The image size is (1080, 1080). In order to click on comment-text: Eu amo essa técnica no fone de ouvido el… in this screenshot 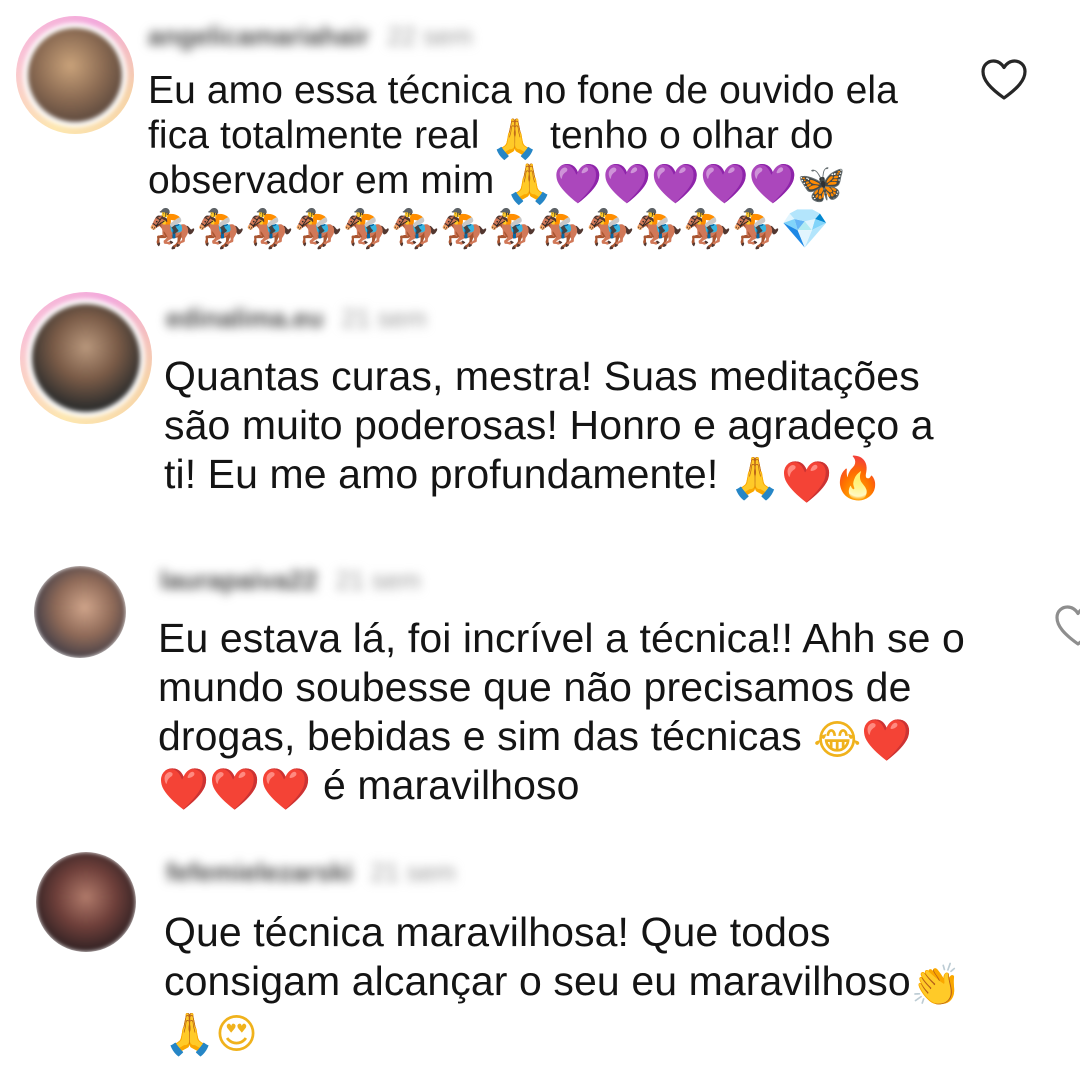, I will do `click(523, 160)`.